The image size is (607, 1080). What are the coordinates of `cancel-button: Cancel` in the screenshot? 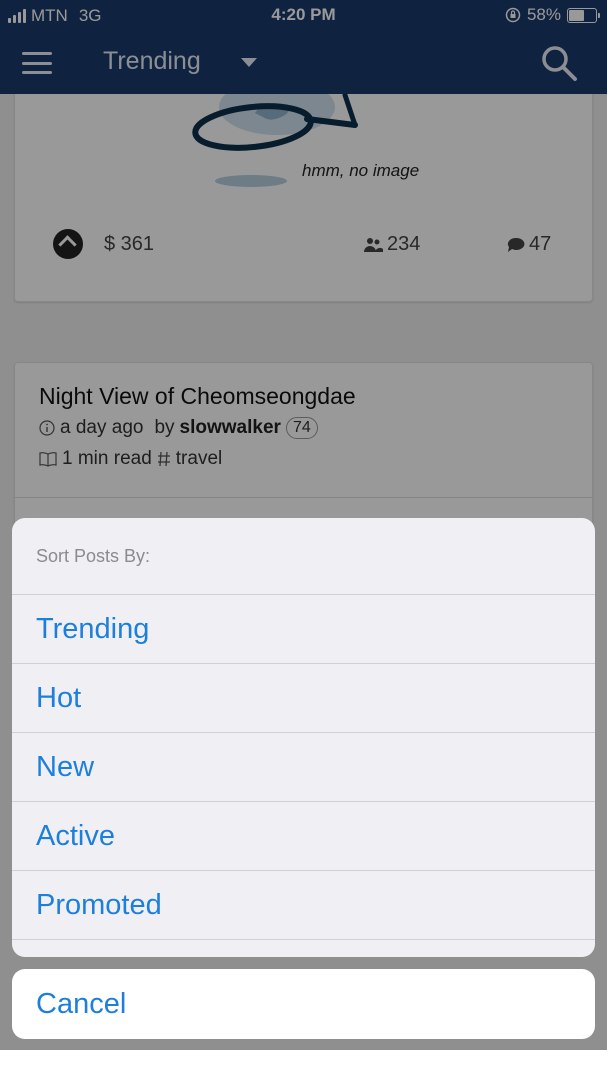 It's located at (303, 1004).